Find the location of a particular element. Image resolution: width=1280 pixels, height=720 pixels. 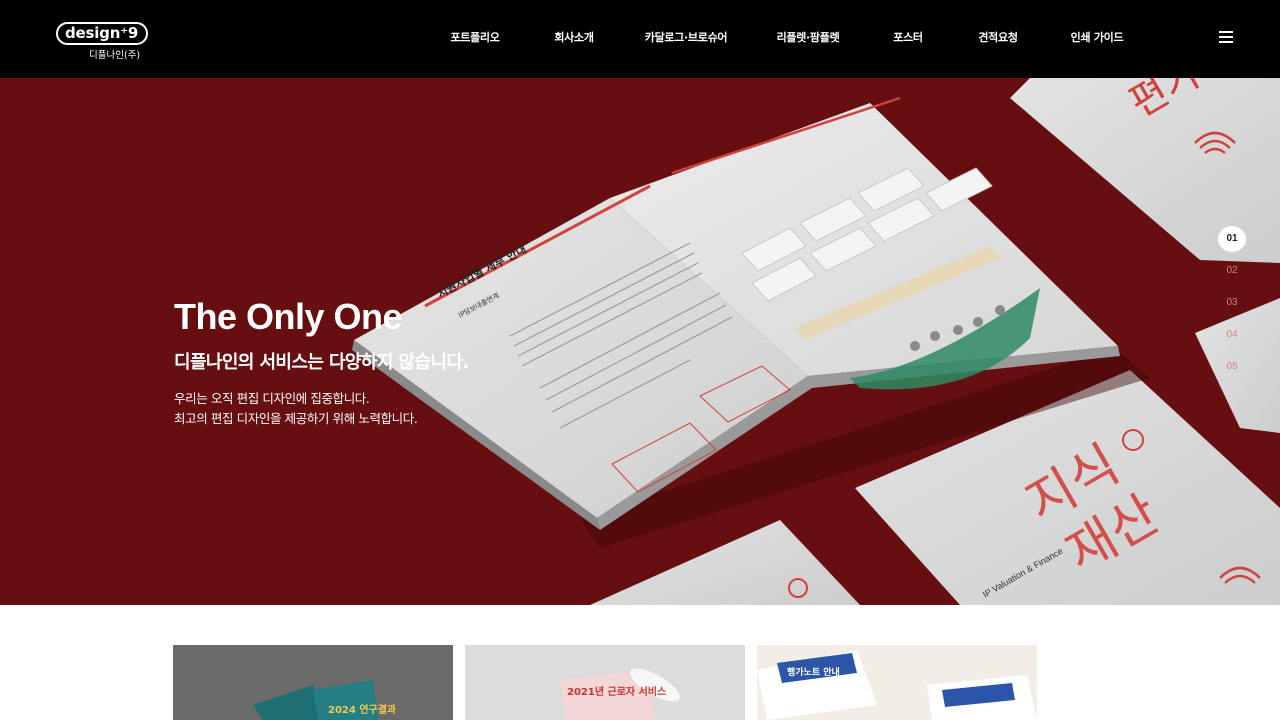

thumb-1-image: 2024 연구결과 is located at coordinates (325, 700).